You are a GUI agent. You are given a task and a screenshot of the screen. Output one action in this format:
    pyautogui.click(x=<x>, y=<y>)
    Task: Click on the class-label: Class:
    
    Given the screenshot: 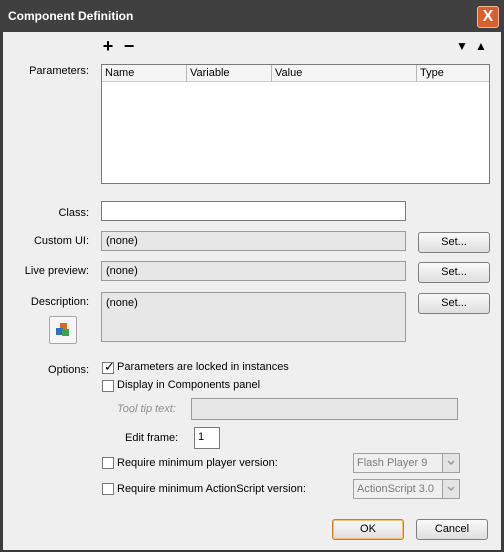 What is the action you would take?
    pyautogui.click(x=73, y=213)
    